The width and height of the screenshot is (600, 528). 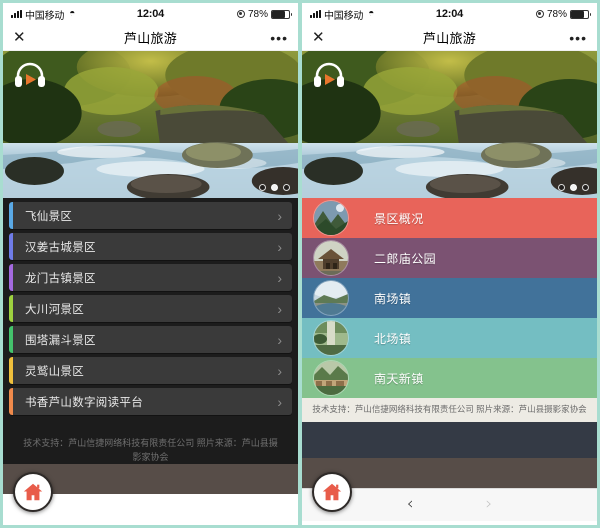 What do you see at coordinates (449, 338) in the screenshot?
I see `attraction-row: 北场镇` at bounding box center [449, 338].